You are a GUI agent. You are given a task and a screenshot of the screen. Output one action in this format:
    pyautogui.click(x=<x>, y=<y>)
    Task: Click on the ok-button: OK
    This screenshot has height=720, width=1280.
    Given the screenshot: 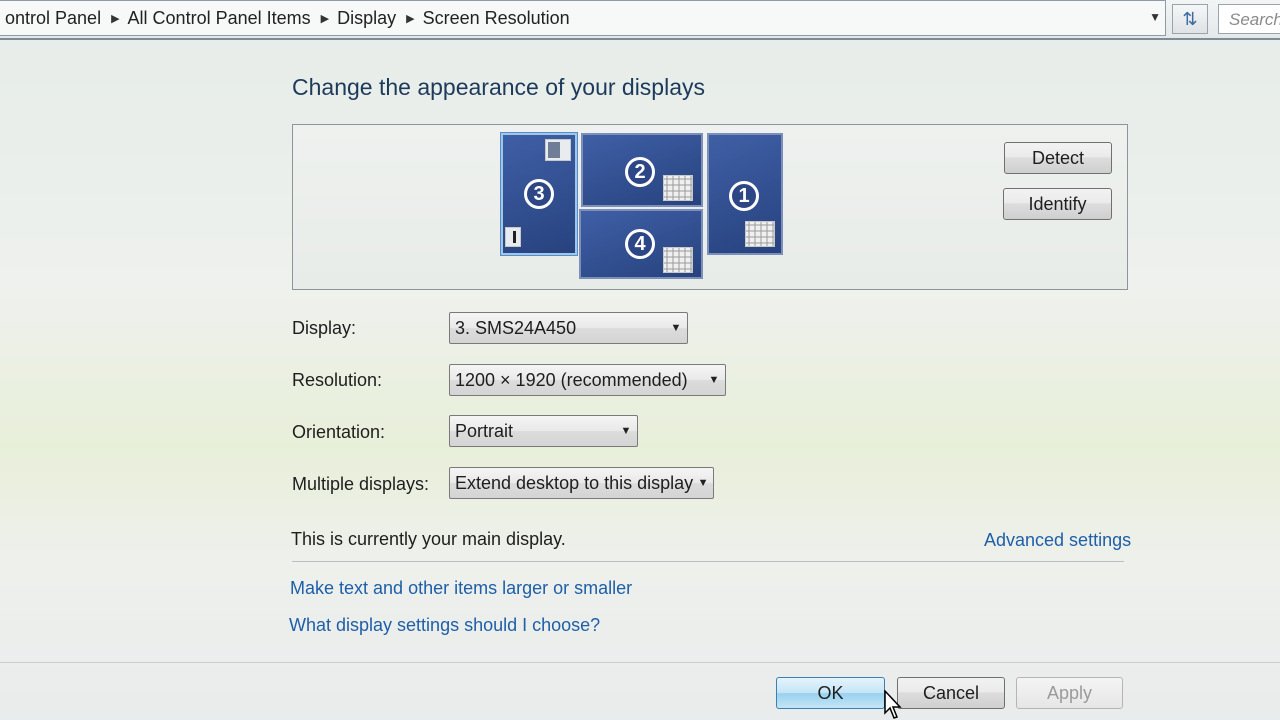 What is the action you would take?
    pyautogui.click(x=830, y=693)
    